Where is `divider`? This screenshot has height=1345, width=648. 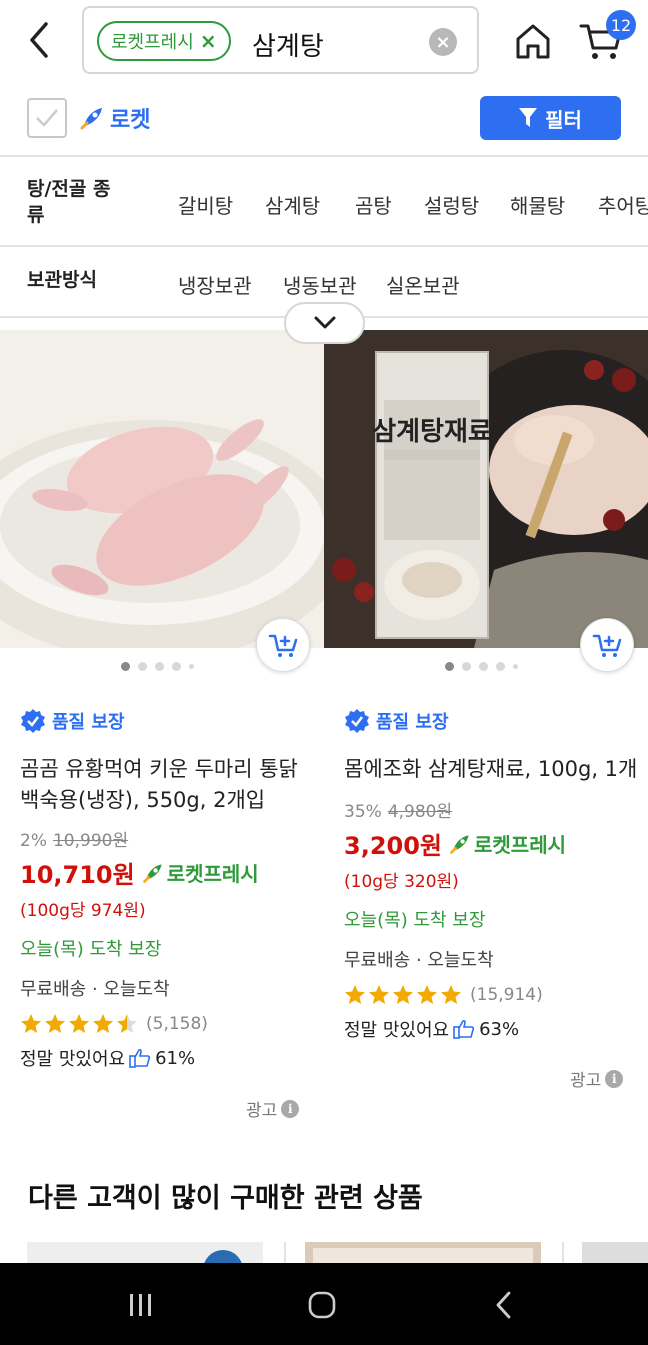 divider is located at coordinates (285, 1253).